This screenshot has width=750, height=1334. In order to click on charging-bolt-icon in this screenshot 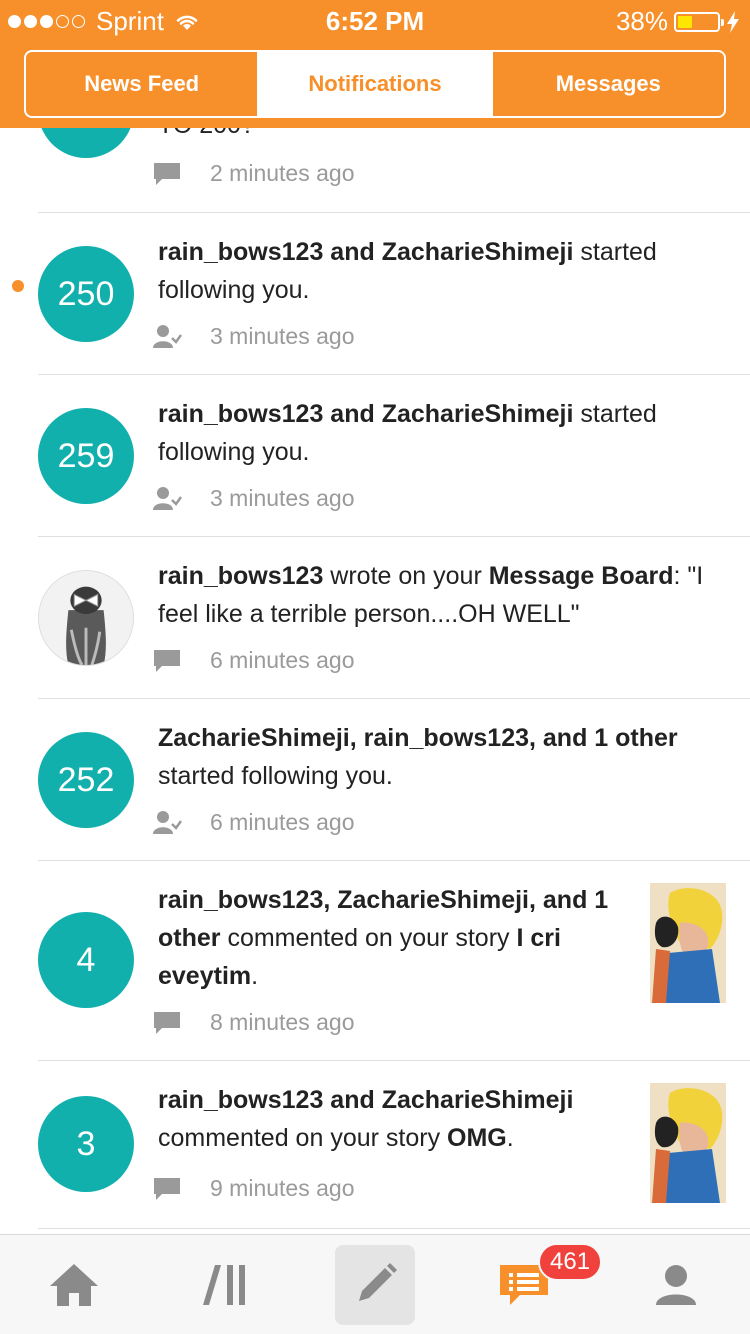, I will do `click(733, 21)`.